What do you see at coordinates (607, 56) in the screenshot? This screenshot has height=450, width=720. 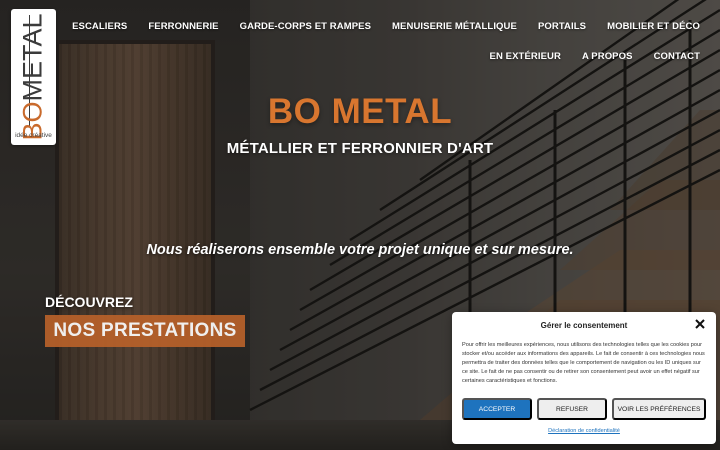 I see `nav-item-a-propos: A PROPOS` at bounding box center [607, 56].